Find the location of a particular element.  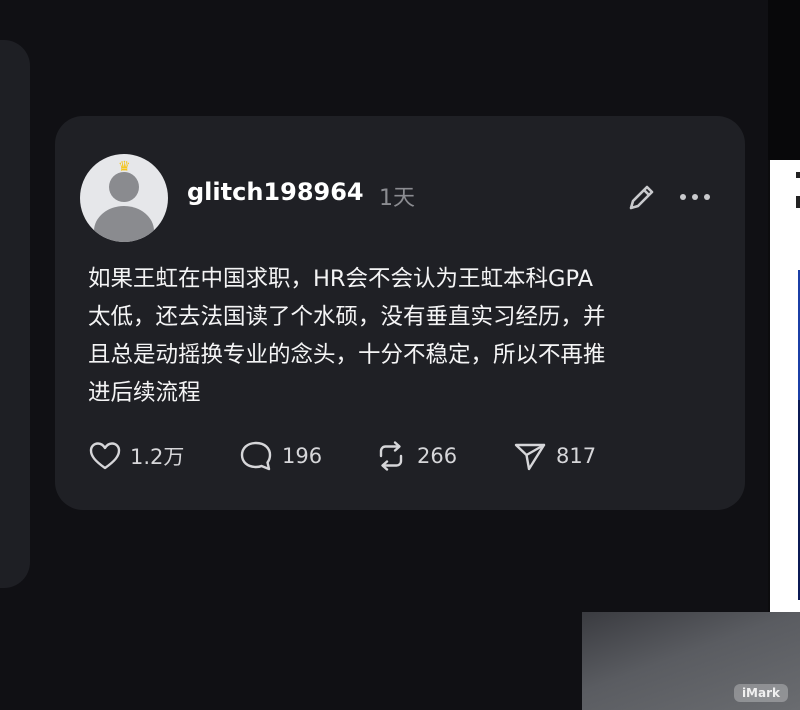

watermark: iMark is located at coordinates (760, 693).